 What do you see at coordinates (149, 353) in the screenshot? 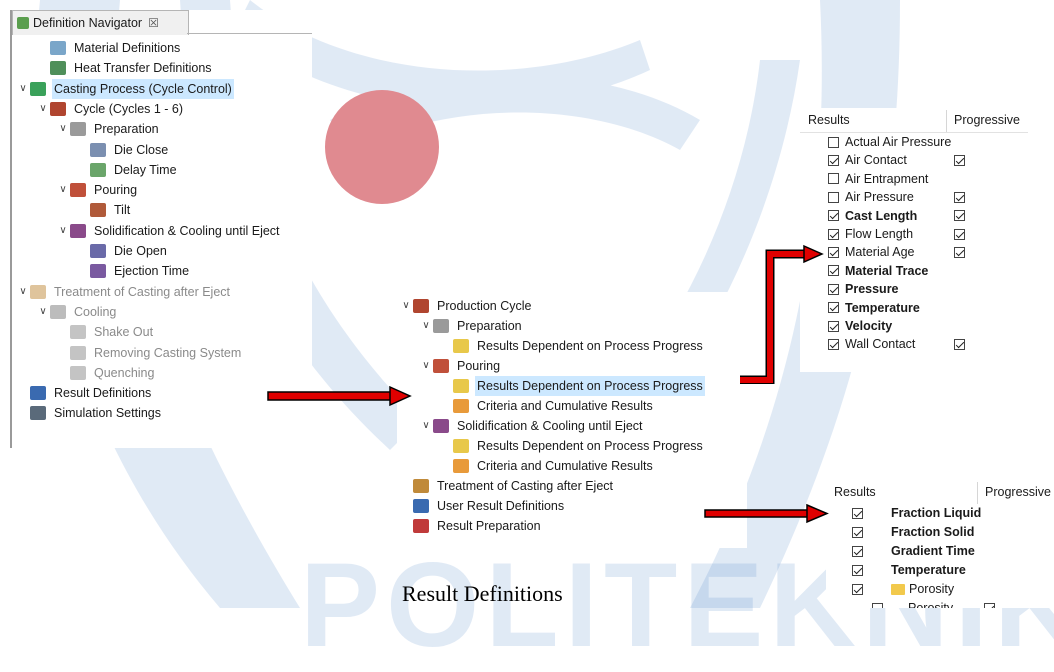
I see `navigator-item: Removing Casting System` at bounding box center [149, 353].